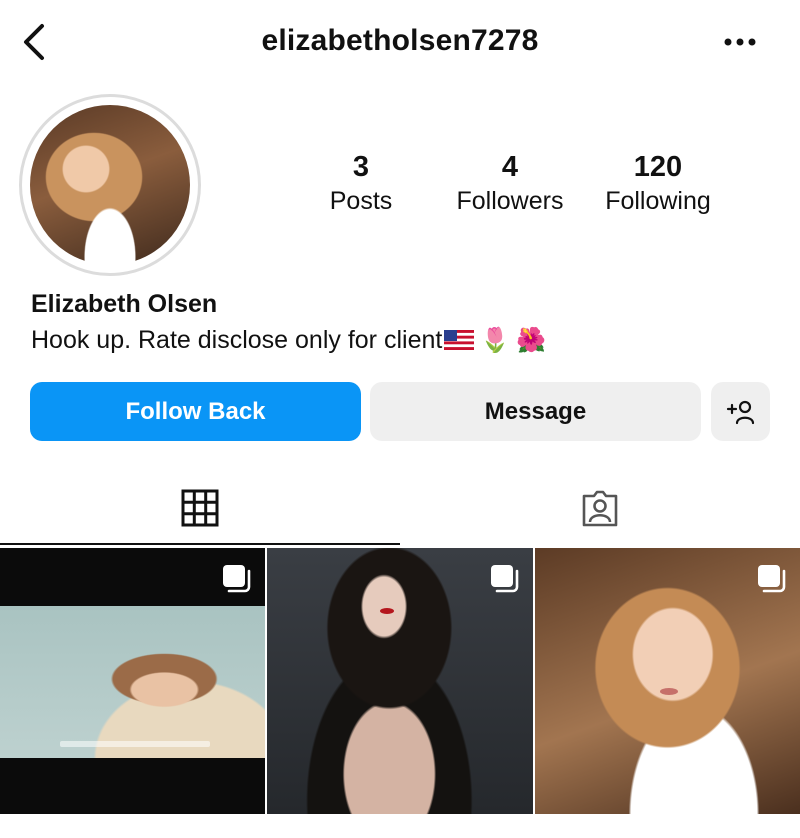 This screenshot has height=838, width=800. What do you see at coordinates (361, 201) in the screenshot?
I see `posts-label: Posts` at bounding box center [361, 201].